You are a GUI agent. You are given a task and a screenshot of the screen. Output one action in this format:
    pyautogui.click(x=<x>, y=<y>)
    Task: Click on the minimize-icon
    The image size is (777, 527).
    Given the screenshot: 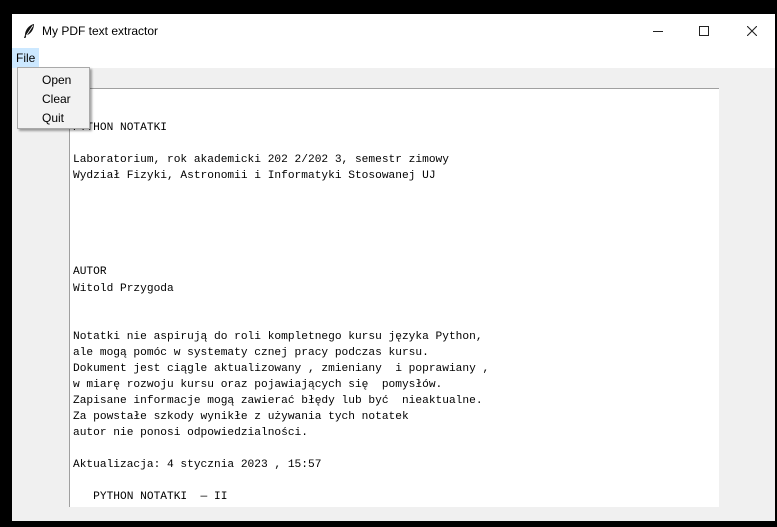 What is the action you would take?
    pyautogui.click(x=658, y=31)
    